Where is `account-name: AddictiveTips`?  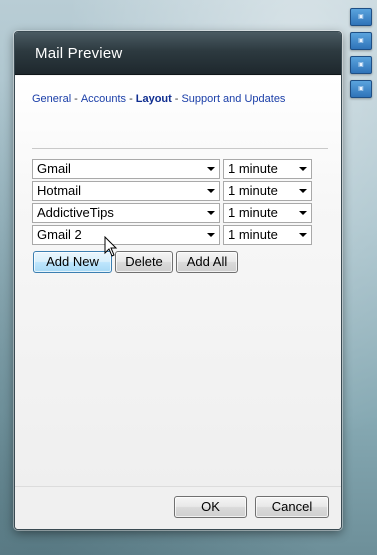
account-name: AddictiveTips is located at coordinates (75, 212).